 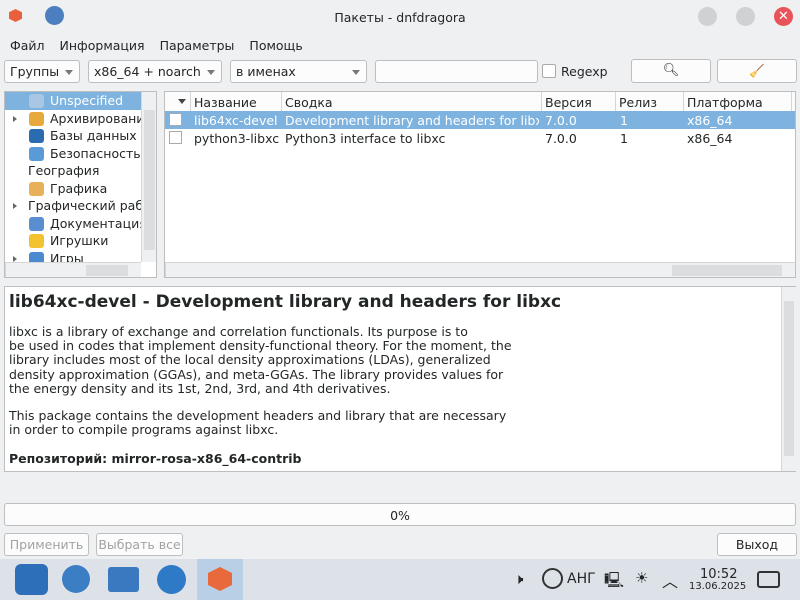 I want to click on menu-bar: Файл Информация Параметры Помощь, so click(x=152, y=46).